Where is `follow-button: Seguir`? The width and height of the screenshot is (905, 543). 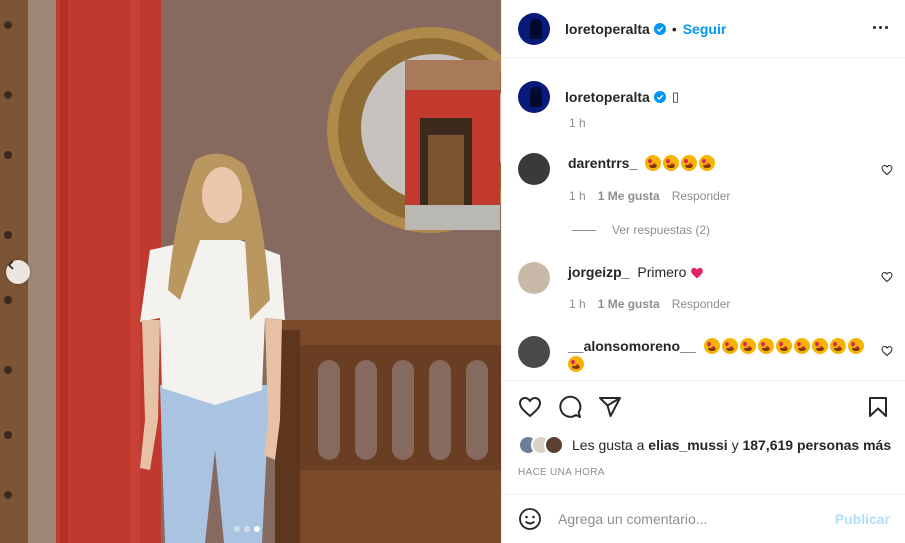 follow-button: Seguir is located at coordinates (705, 29).